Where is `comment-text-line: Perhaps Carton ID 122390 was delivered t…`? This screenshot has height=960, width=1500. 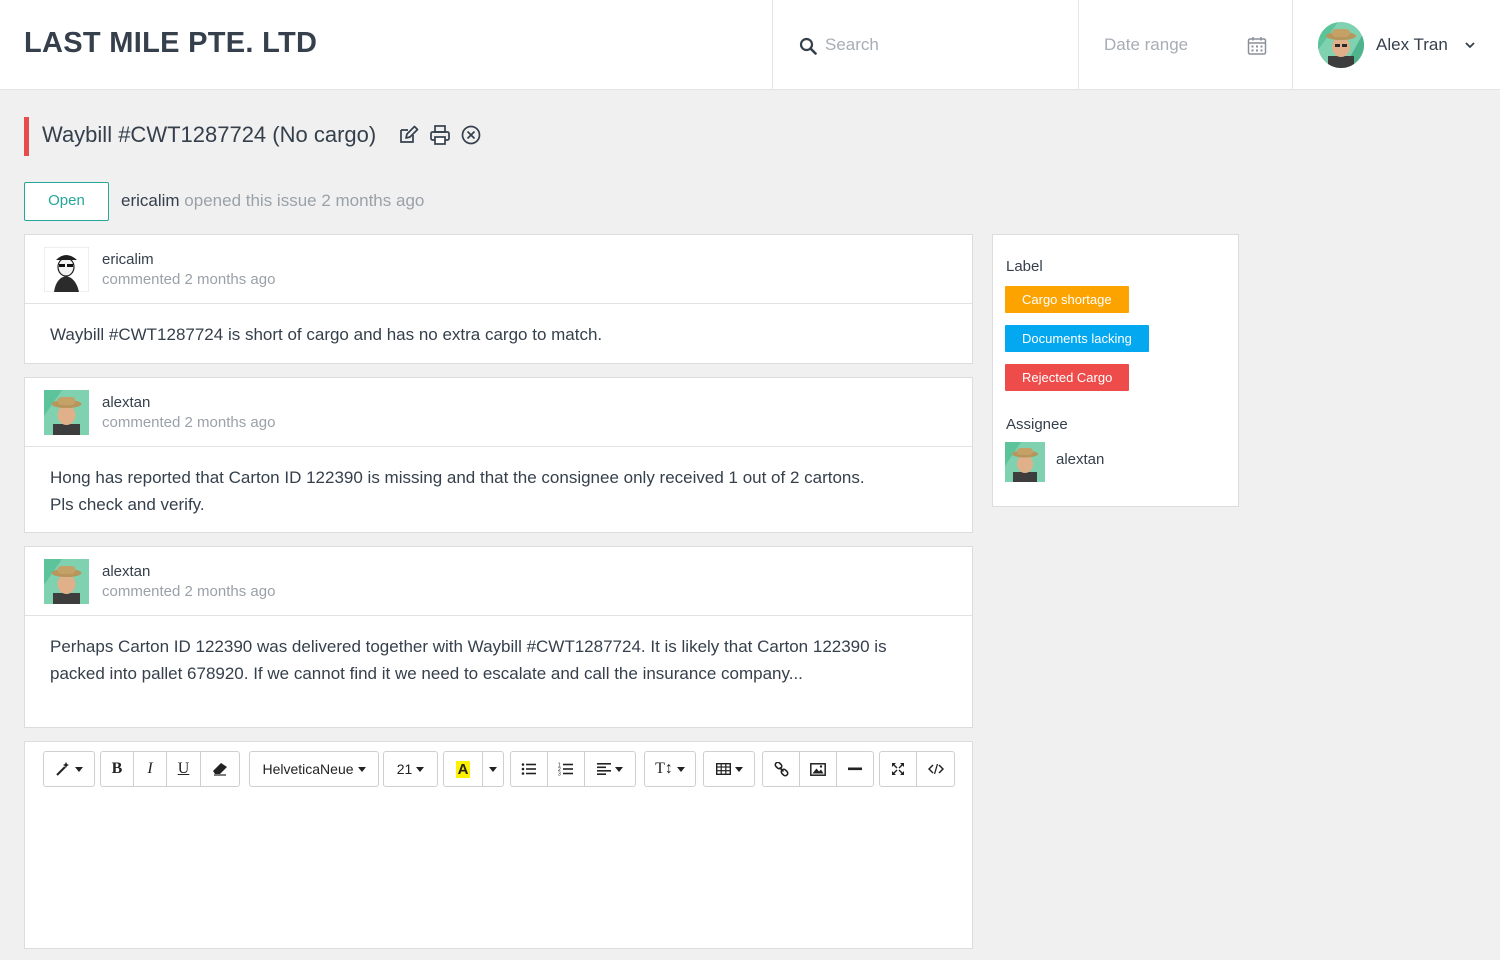 comment-text-line: Perhaps Carton ID 122390 was delivered t… is located at coordinates (468, 646).